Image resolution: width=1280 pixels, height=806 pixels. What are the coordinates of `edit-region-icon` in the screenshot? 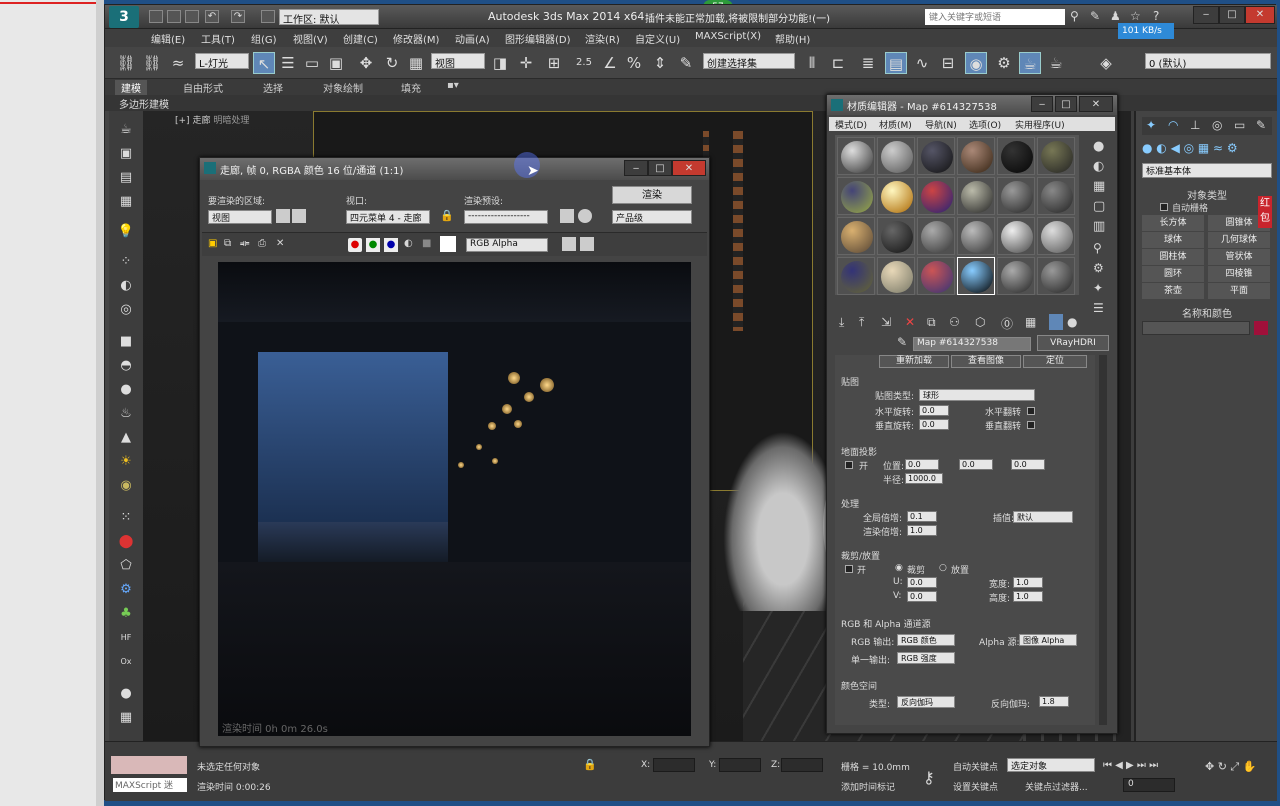 It's located at (283, 216).